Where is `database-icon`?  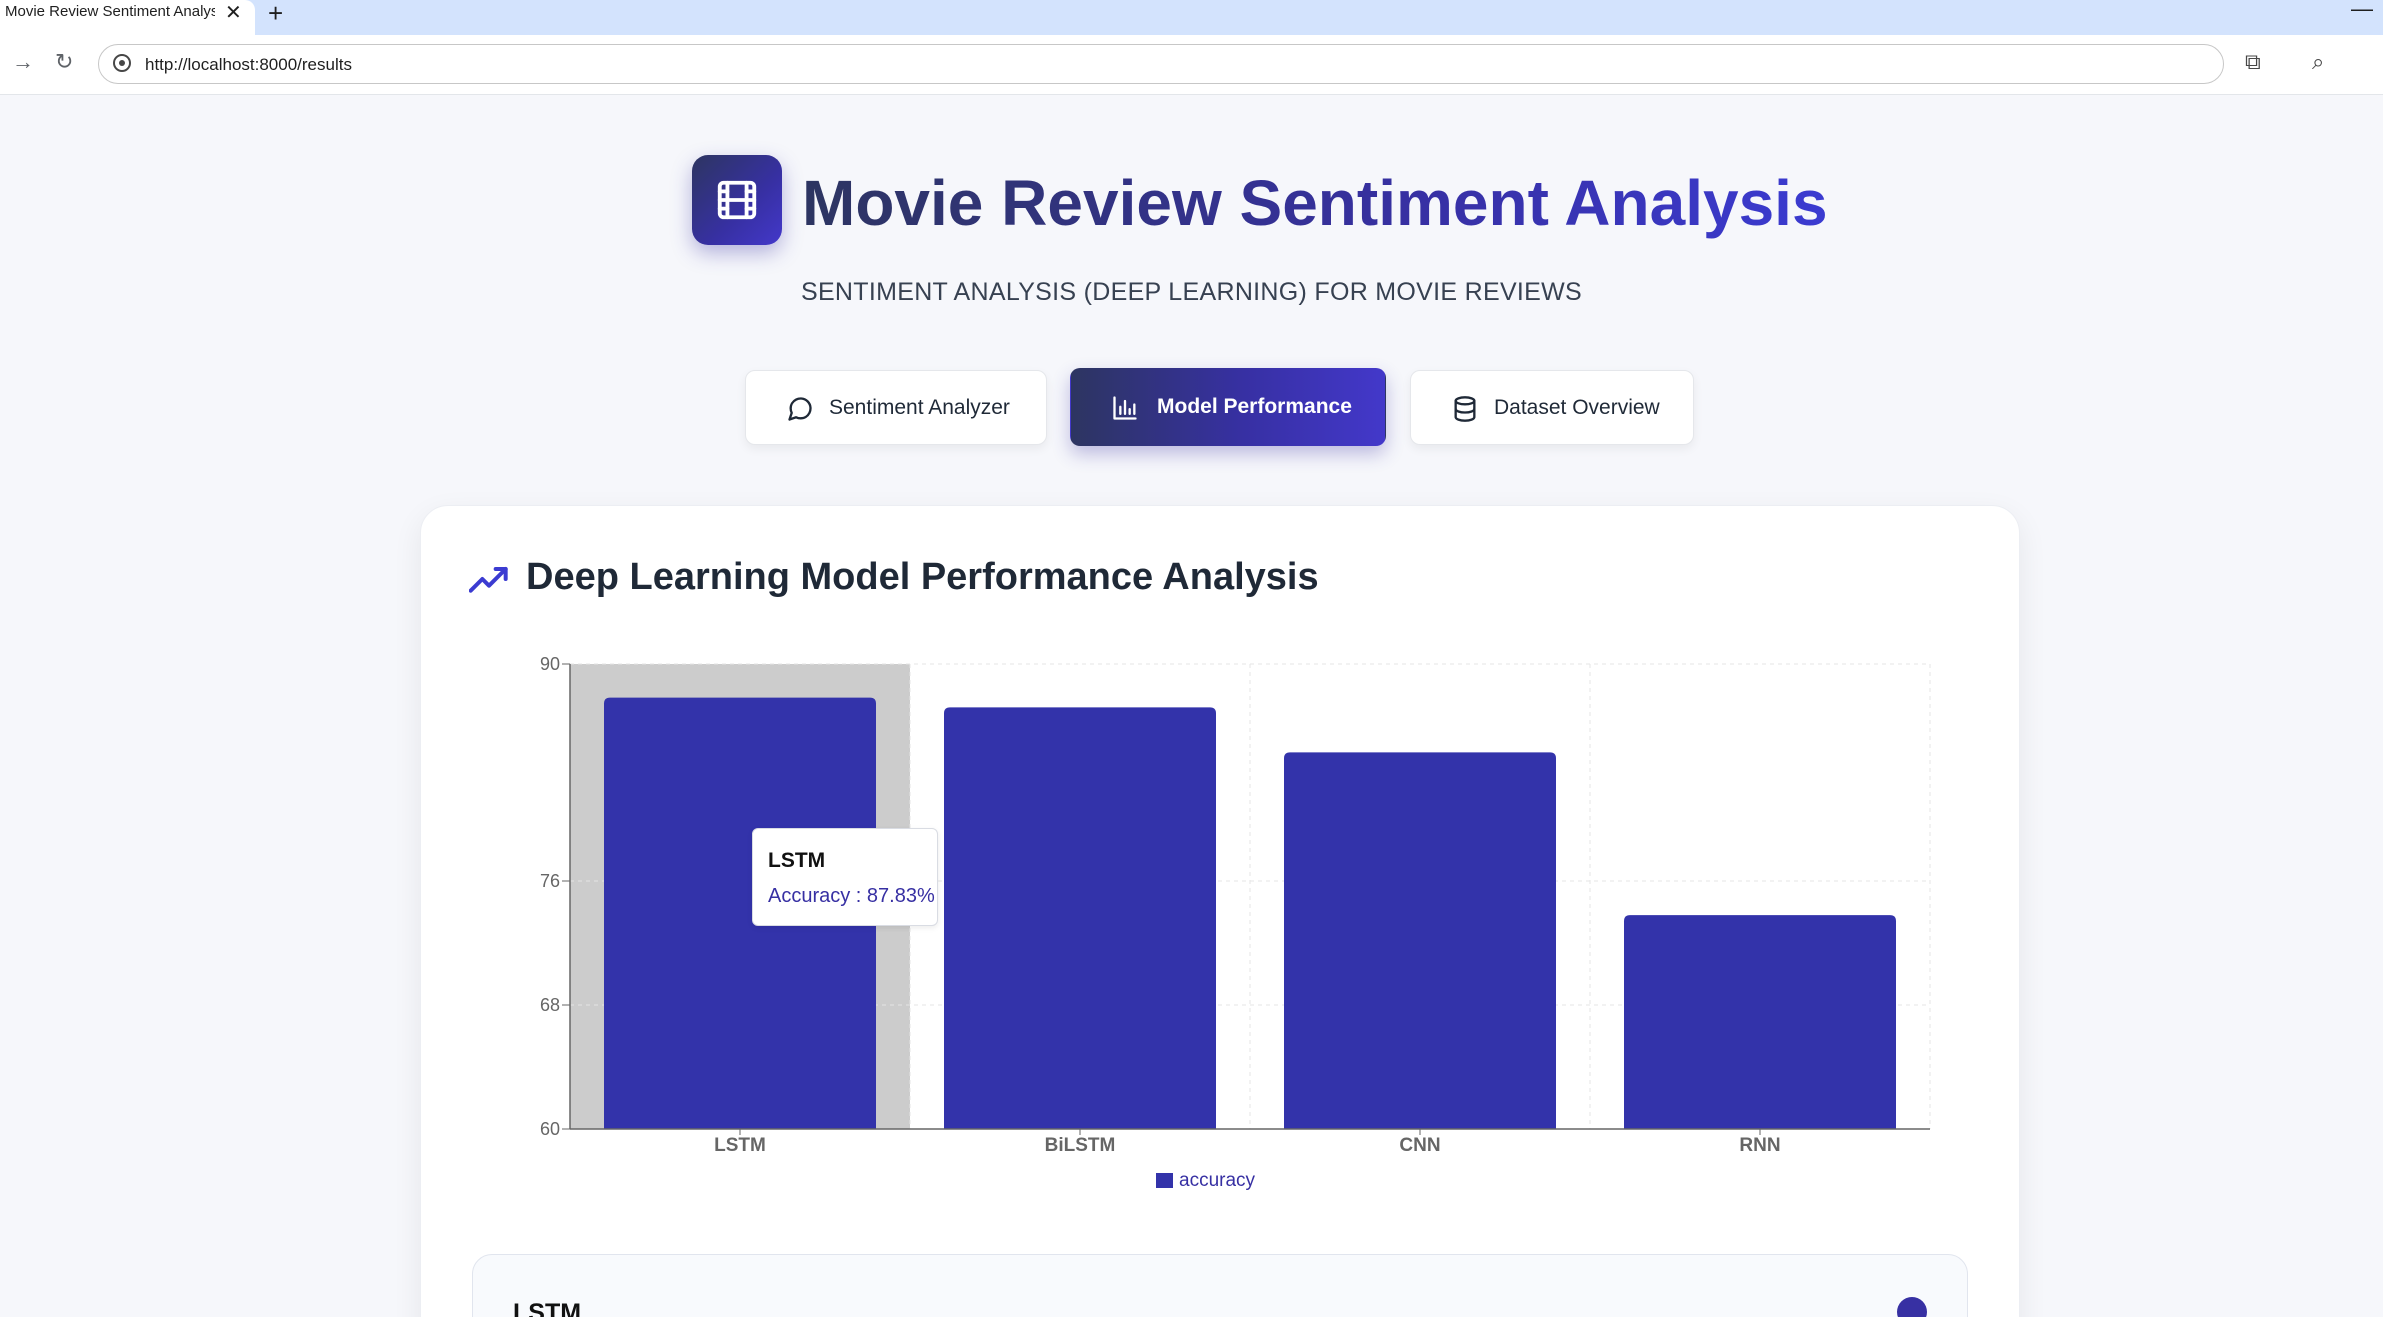 database-icon is located at coordinates (1465, 409).